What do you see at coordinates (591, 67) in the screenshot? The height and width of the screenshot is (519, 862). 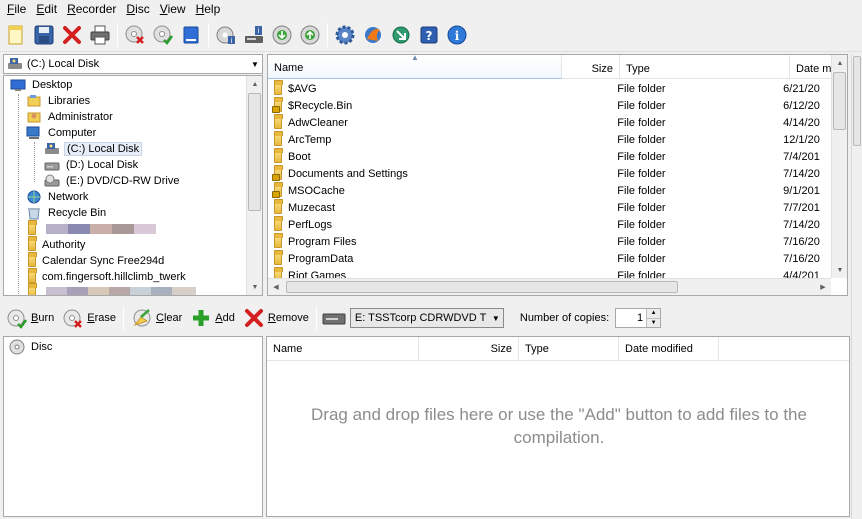 I see `column-size: Size` at bounding box center [591, 67].